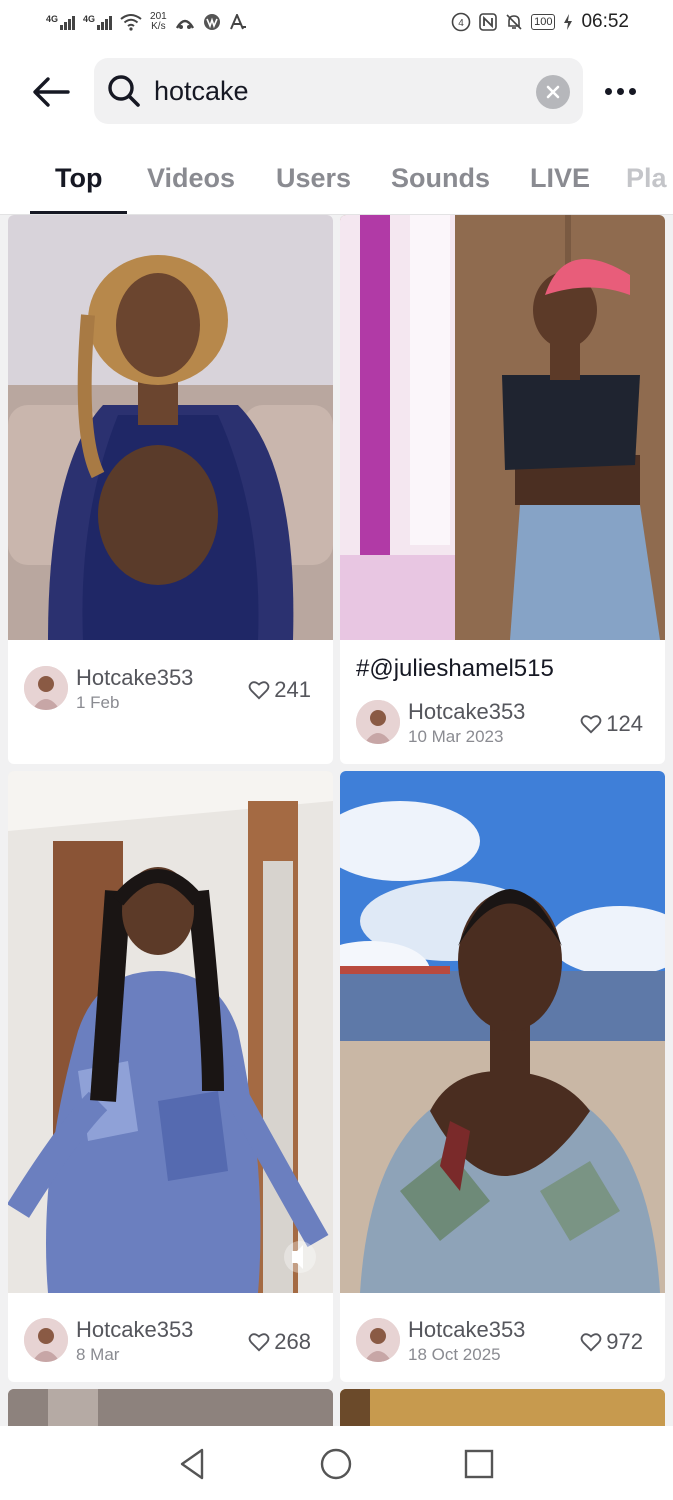 This screenshot has width=673, height=1500. I want to click on nfc-icon: 4, so click(461, 22).